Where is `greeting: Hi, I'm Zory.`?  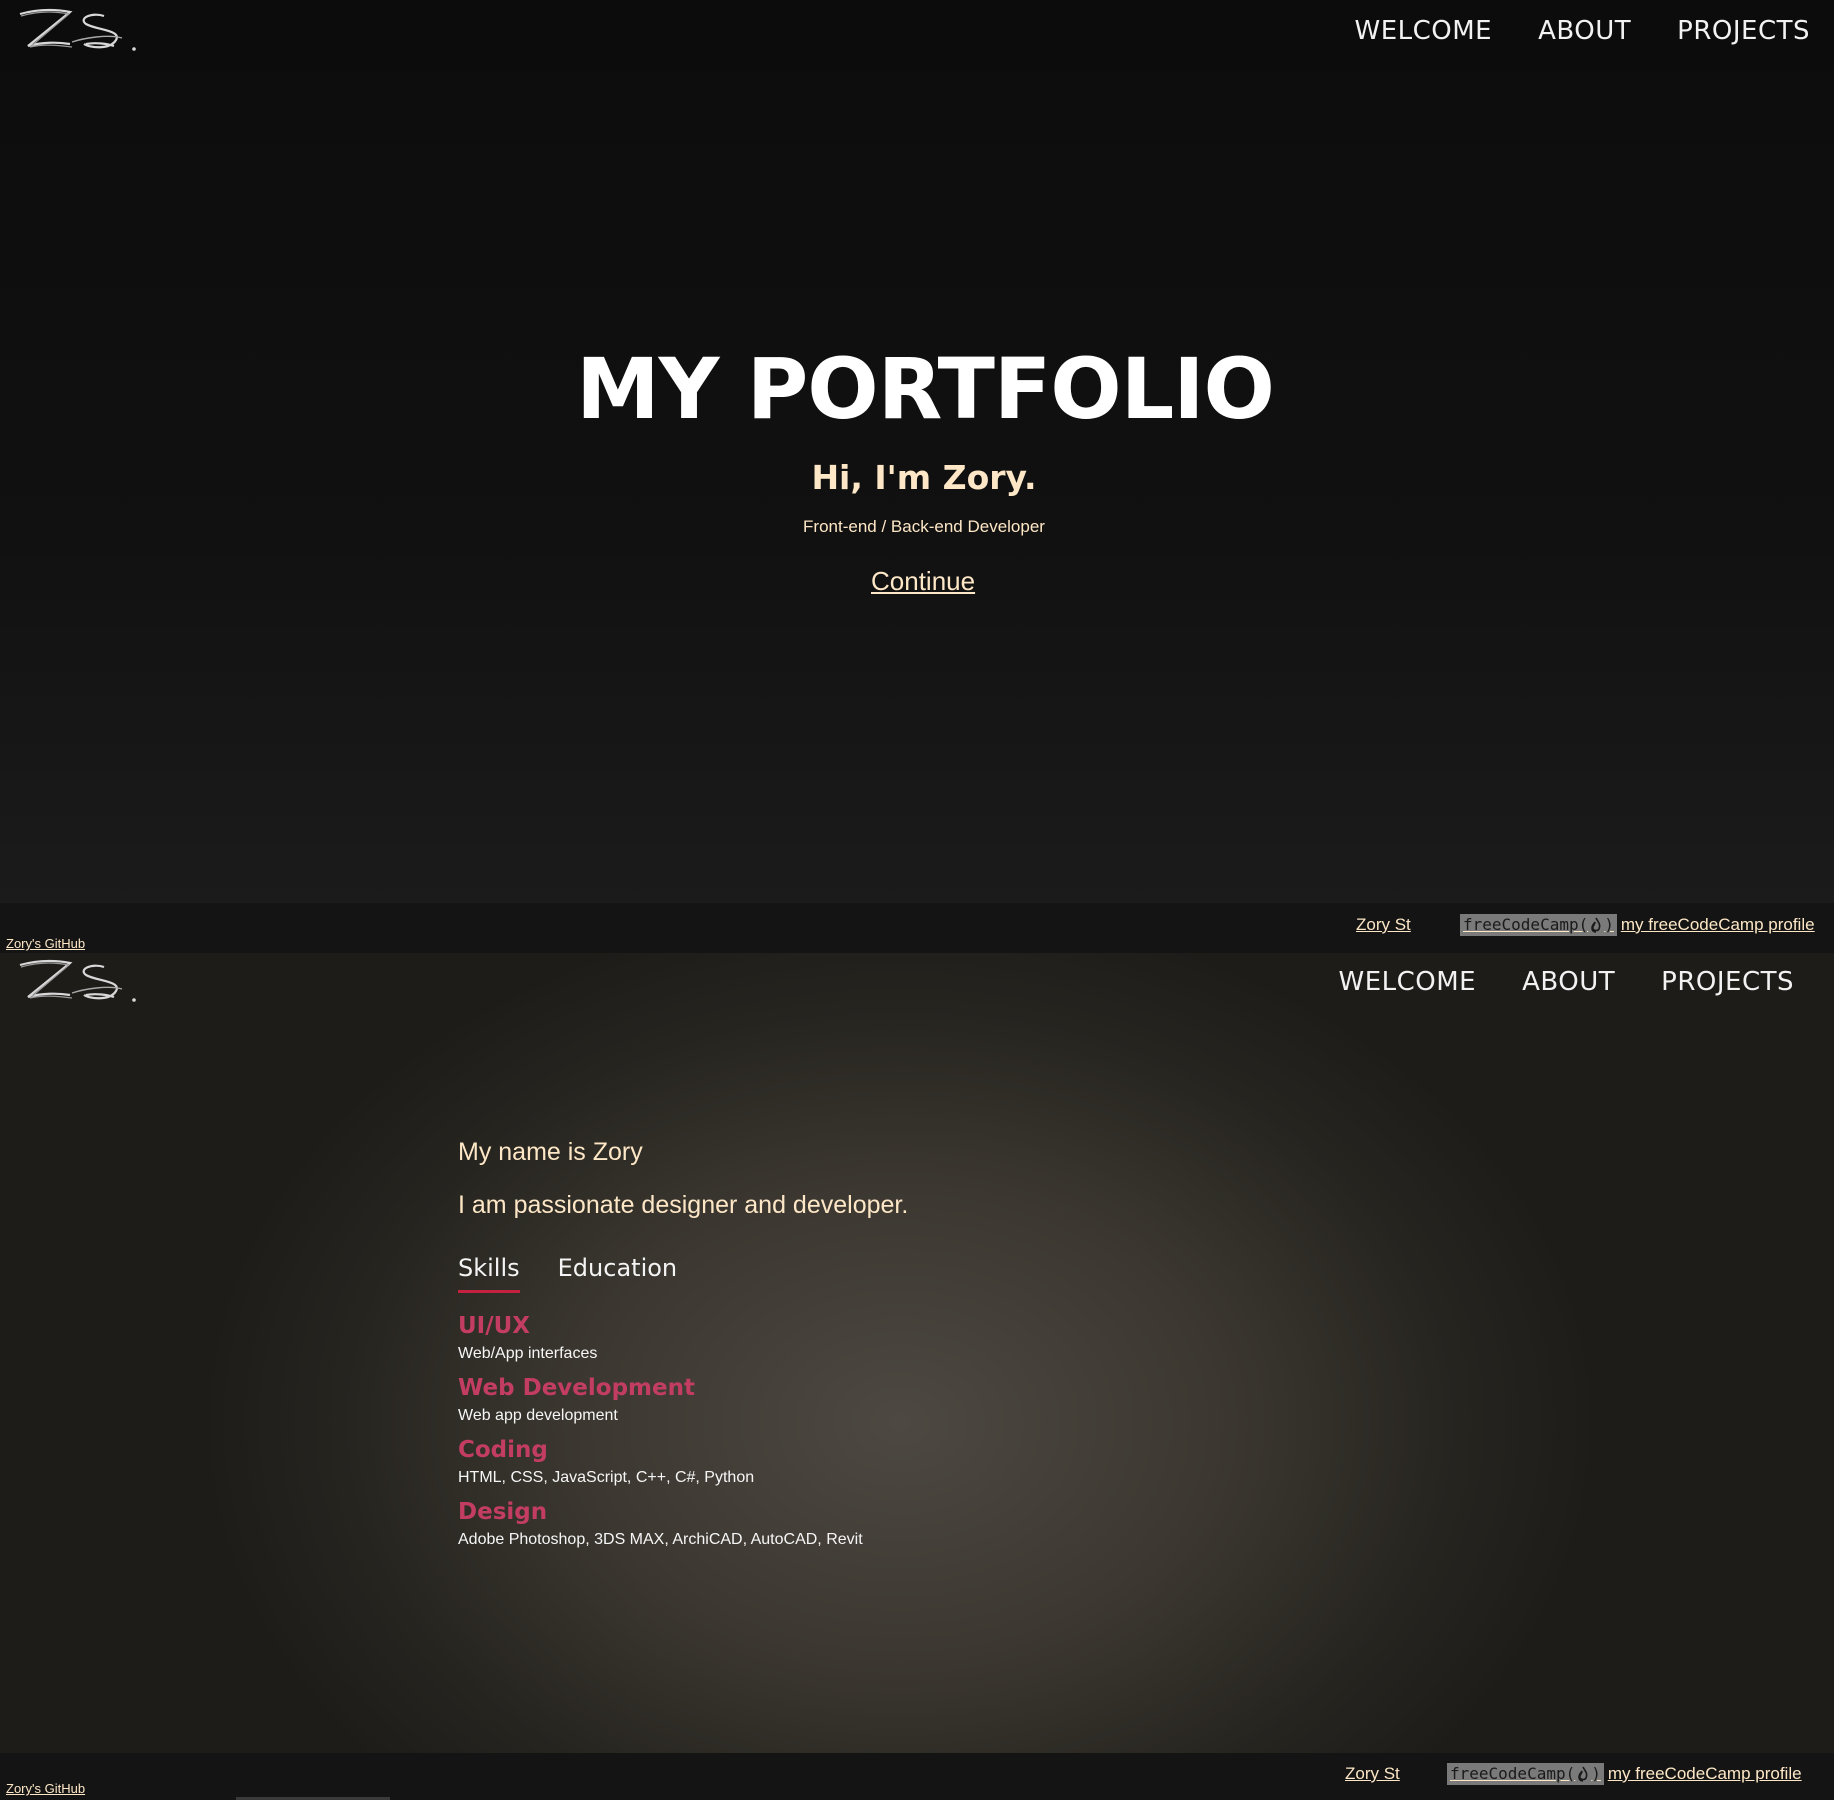 greeting: Hi, I'm Zory. is located at coordinates (924, 477).